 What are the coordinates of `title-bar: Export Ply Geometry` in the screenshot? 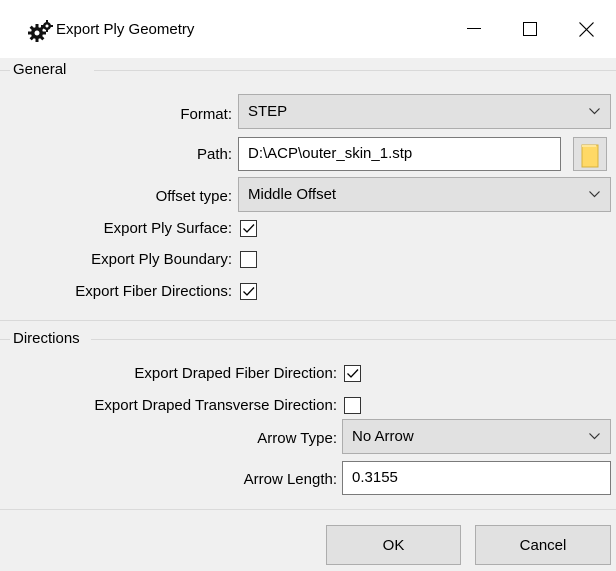 It's located at (308, 29).